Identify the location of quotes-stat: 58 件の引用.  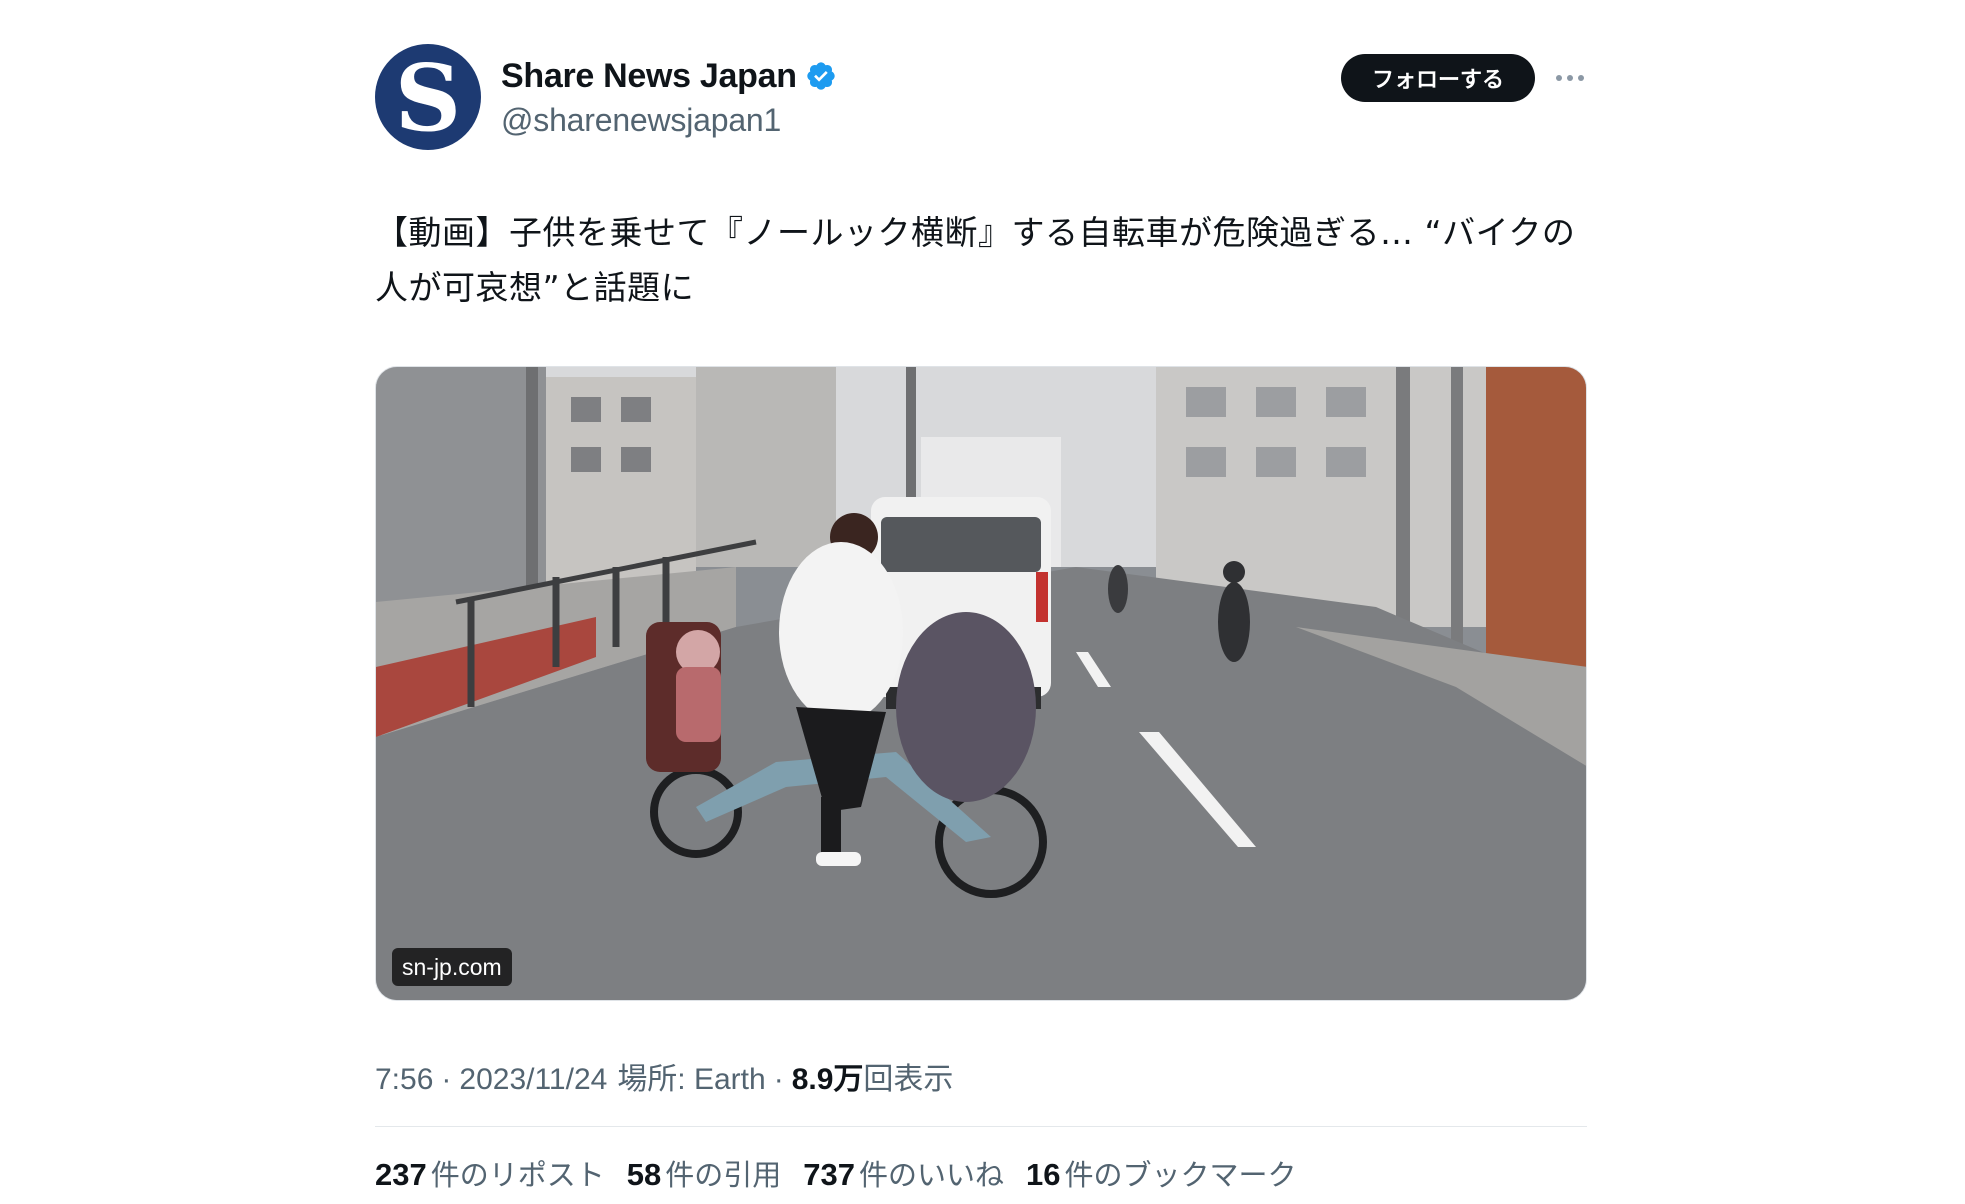
(704, 1173).